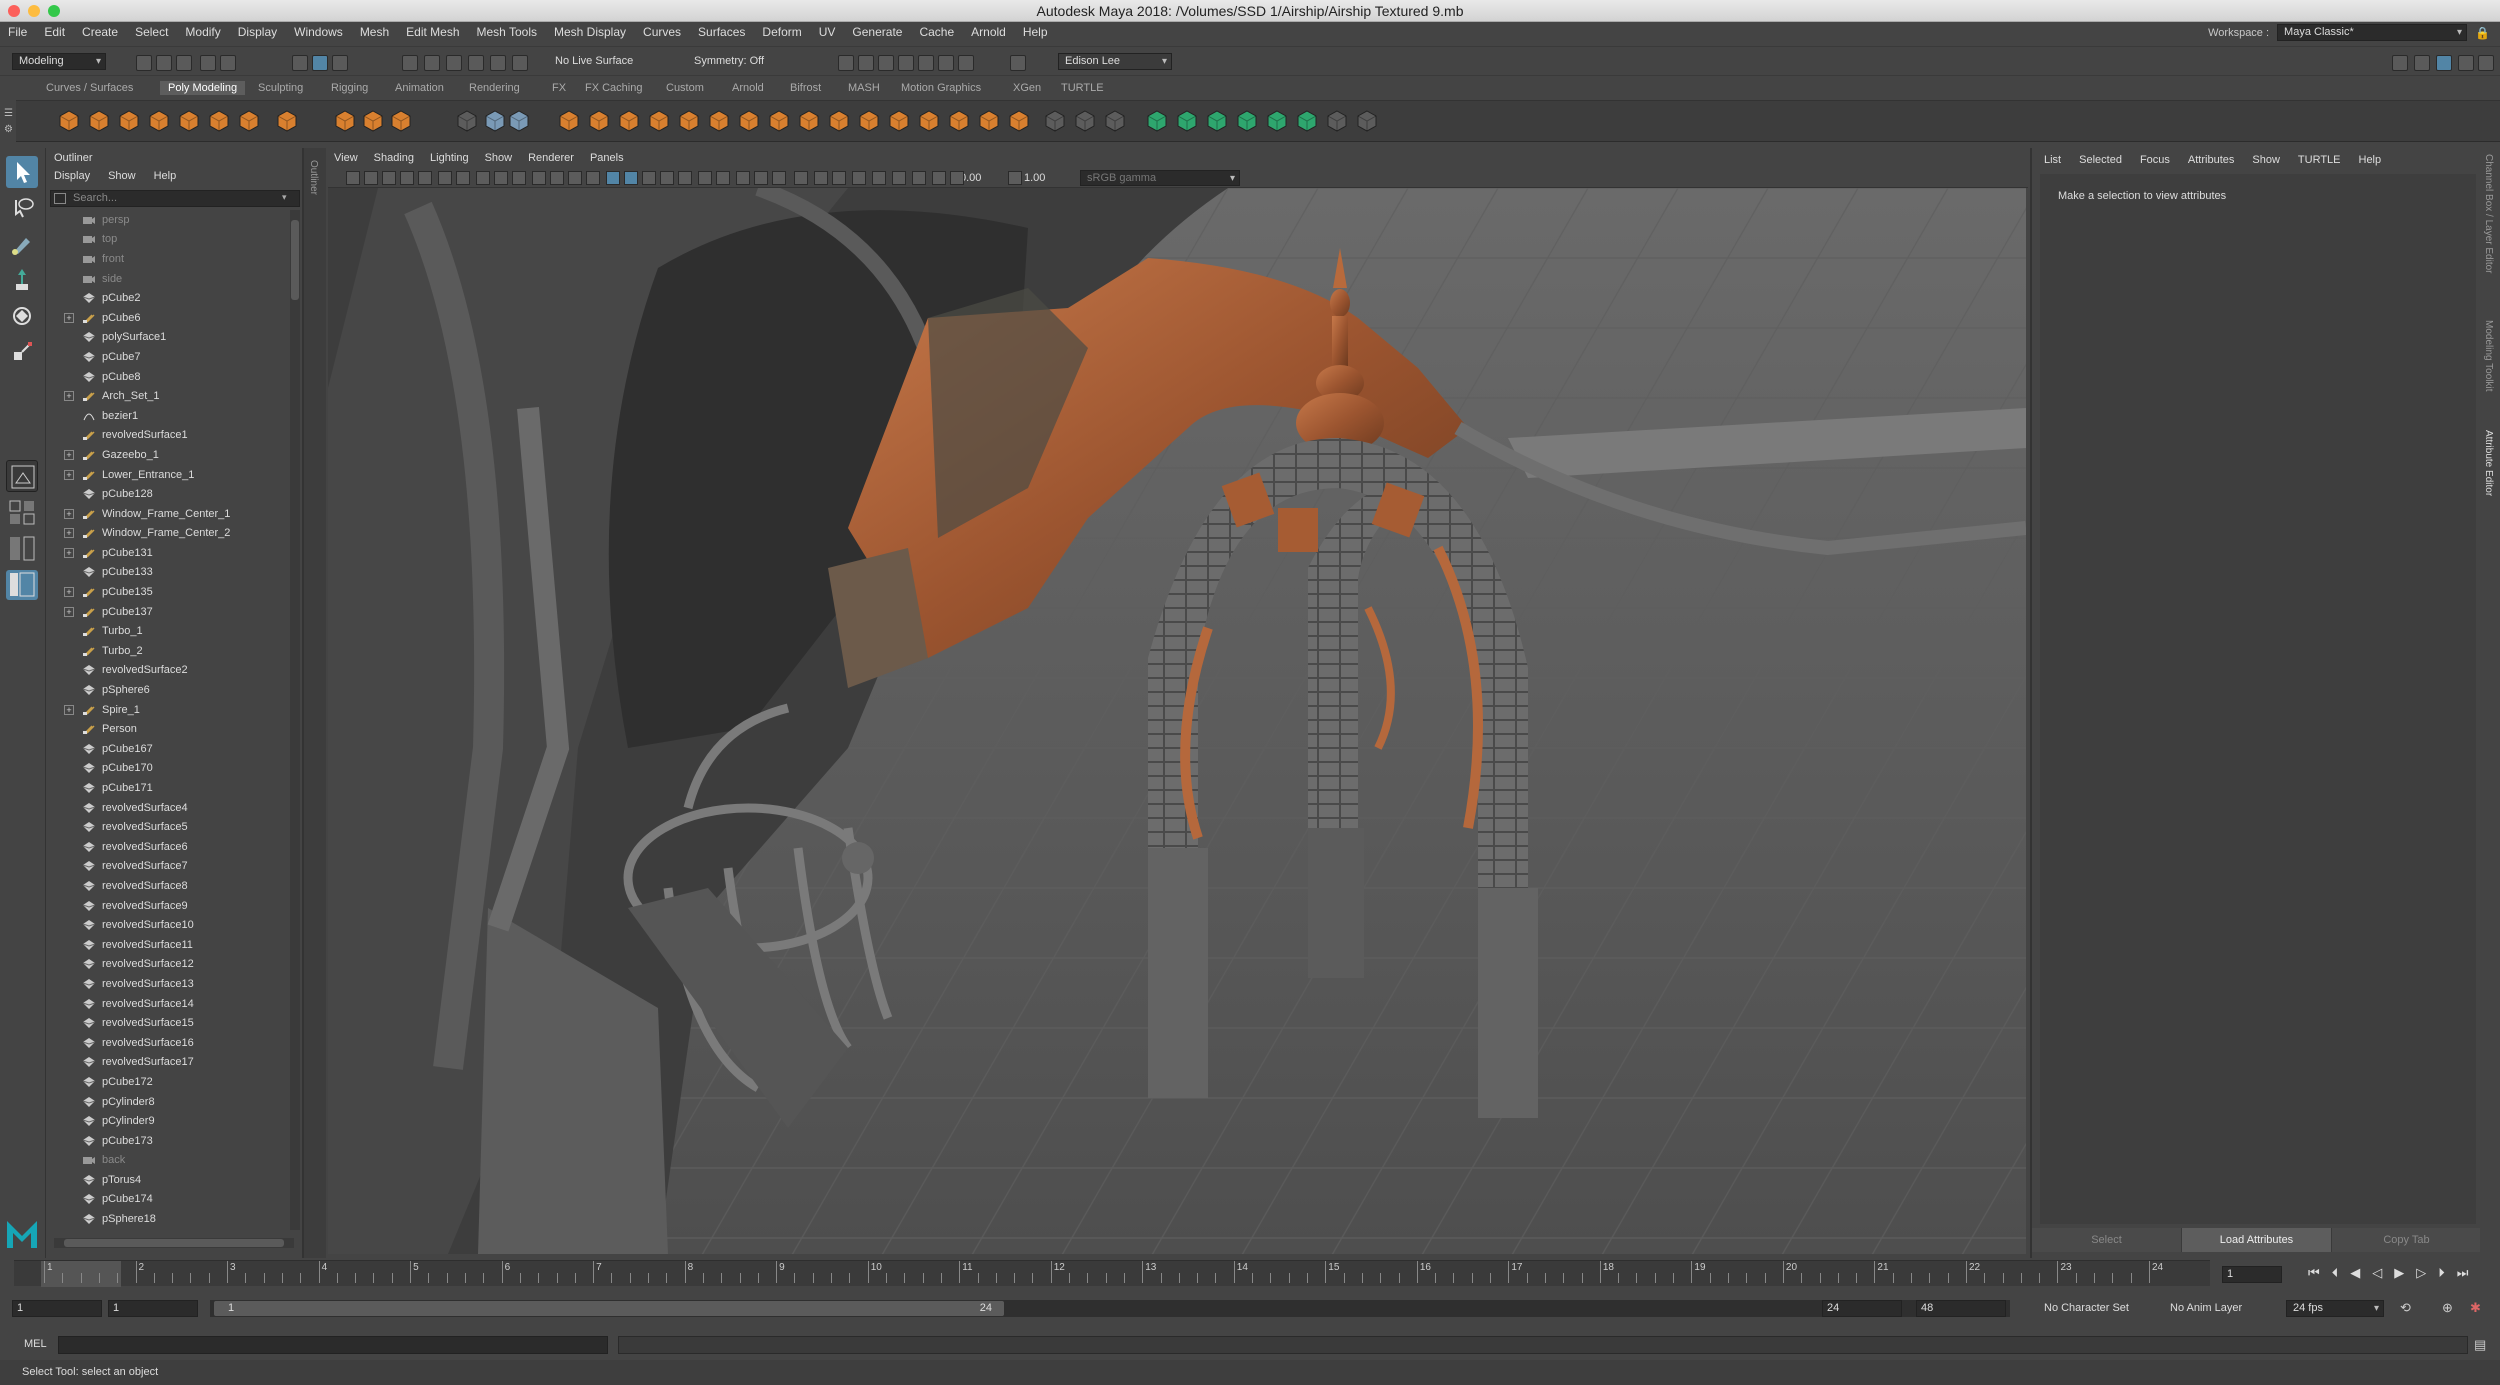 The image size is (2500, 1385). I want to click on shelf-tab-motion-graphics: Motion Graphics, so click(941, 88).